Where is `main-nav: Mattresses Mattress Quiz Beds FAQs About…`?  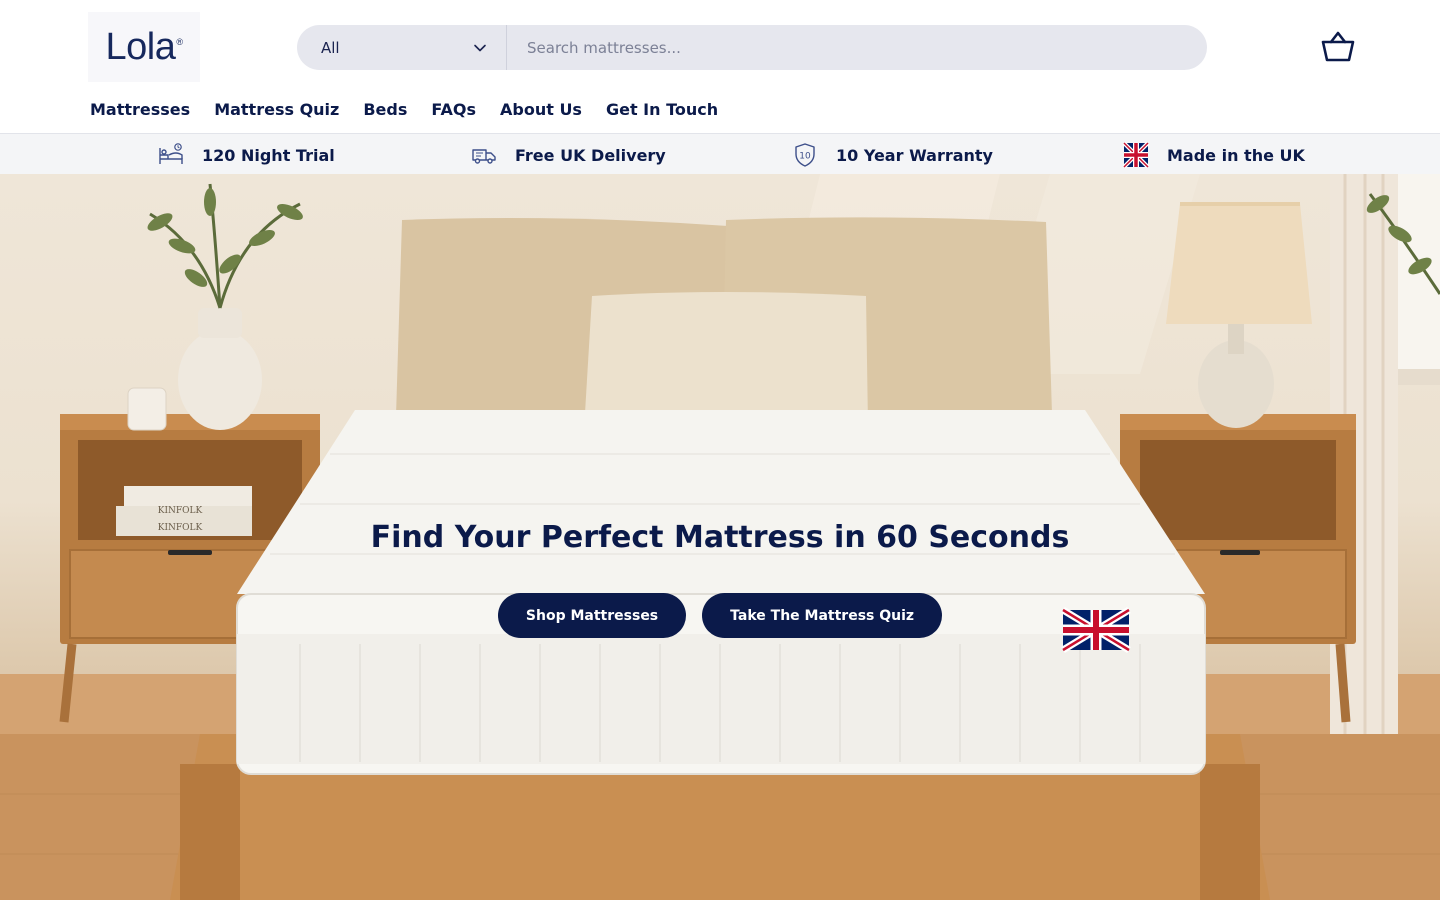 main-nav: Mattresses Mattress Quiz Beds FAQs About… is located at coordinates (416, 114).